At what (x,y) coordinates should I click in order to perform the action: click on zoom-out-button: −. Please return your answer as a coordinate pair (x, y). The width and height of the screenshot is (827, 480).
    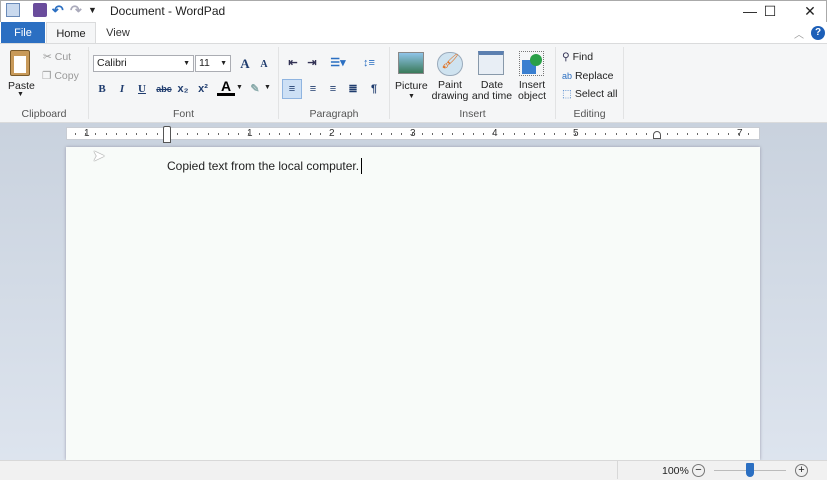
    Looking at the image, I should click on (698, 470).